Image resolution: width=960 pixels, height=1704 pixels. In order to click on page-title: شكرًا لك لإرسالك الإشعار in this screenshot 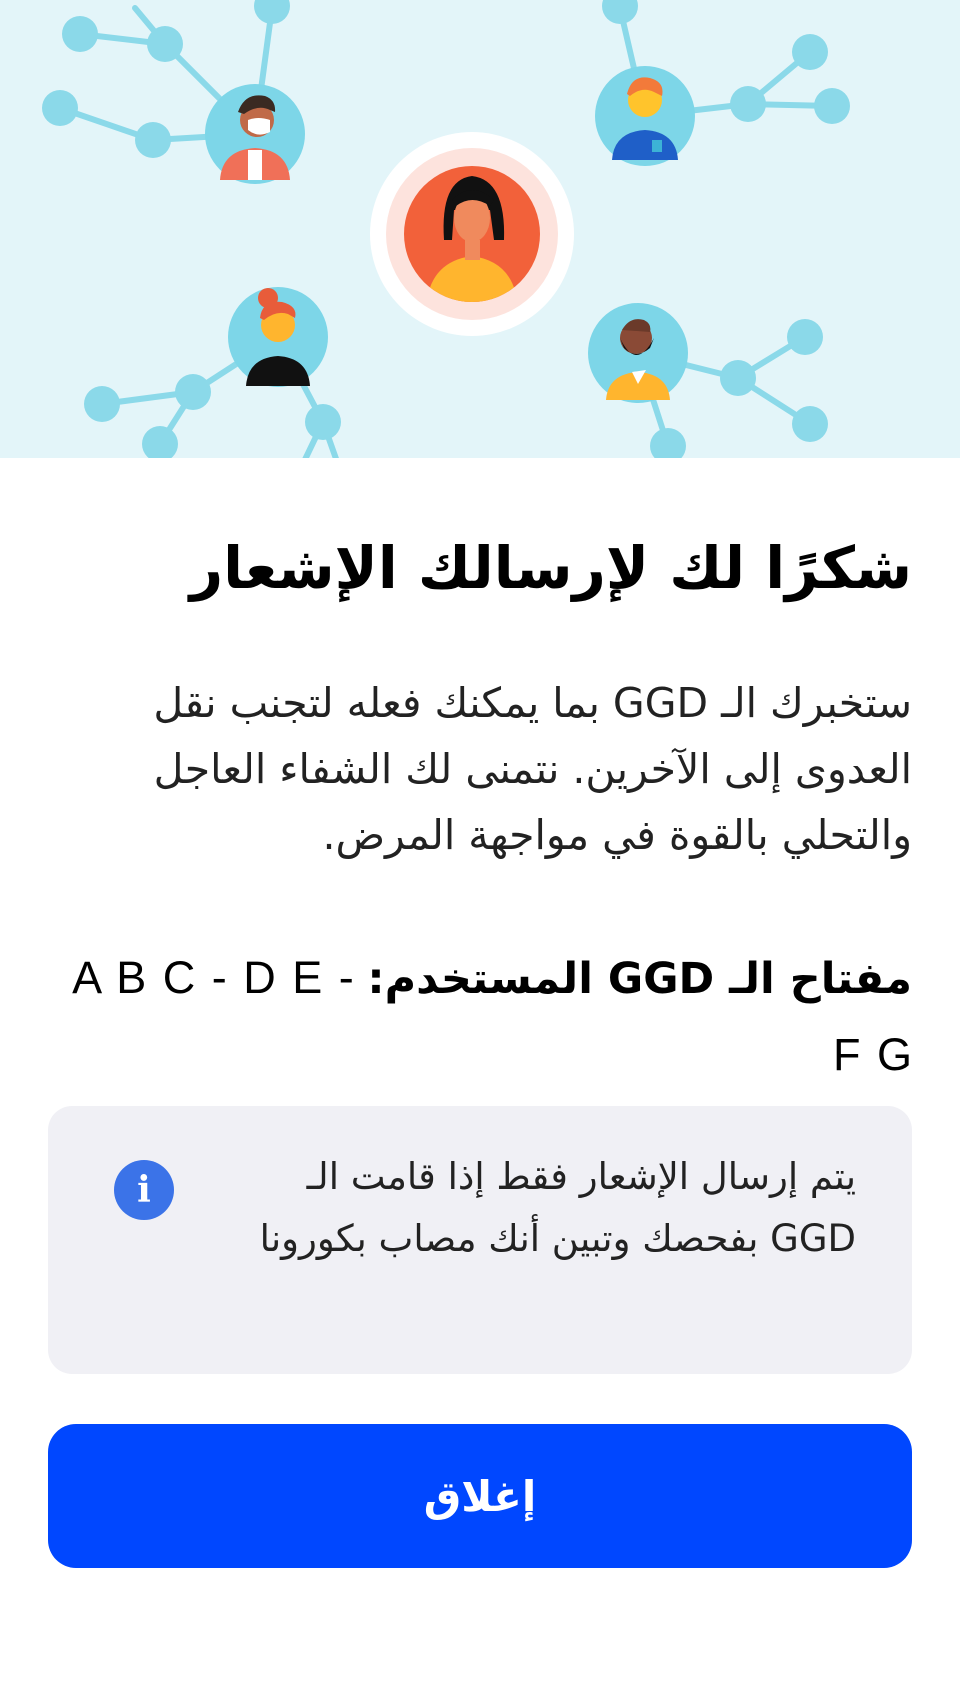, I will do `click(550, 568)`.